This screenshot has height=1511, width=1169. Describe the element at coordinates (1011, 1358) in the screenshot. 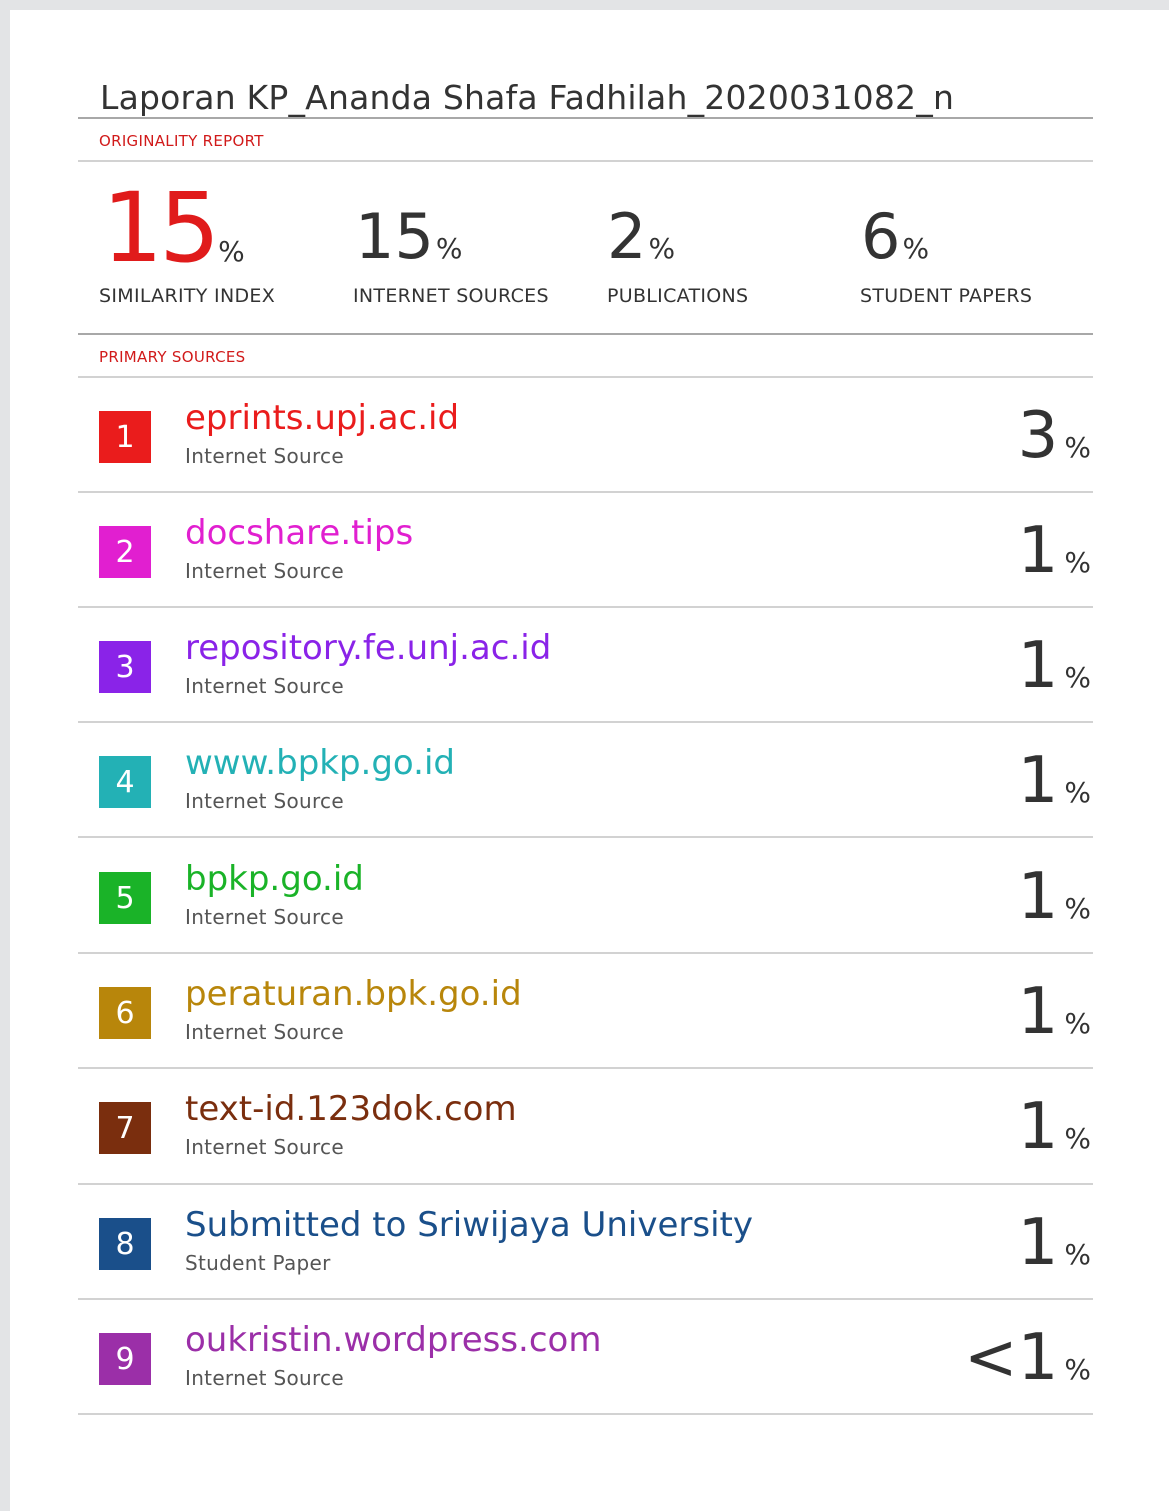

I see `source-share-value: <1` at that location.